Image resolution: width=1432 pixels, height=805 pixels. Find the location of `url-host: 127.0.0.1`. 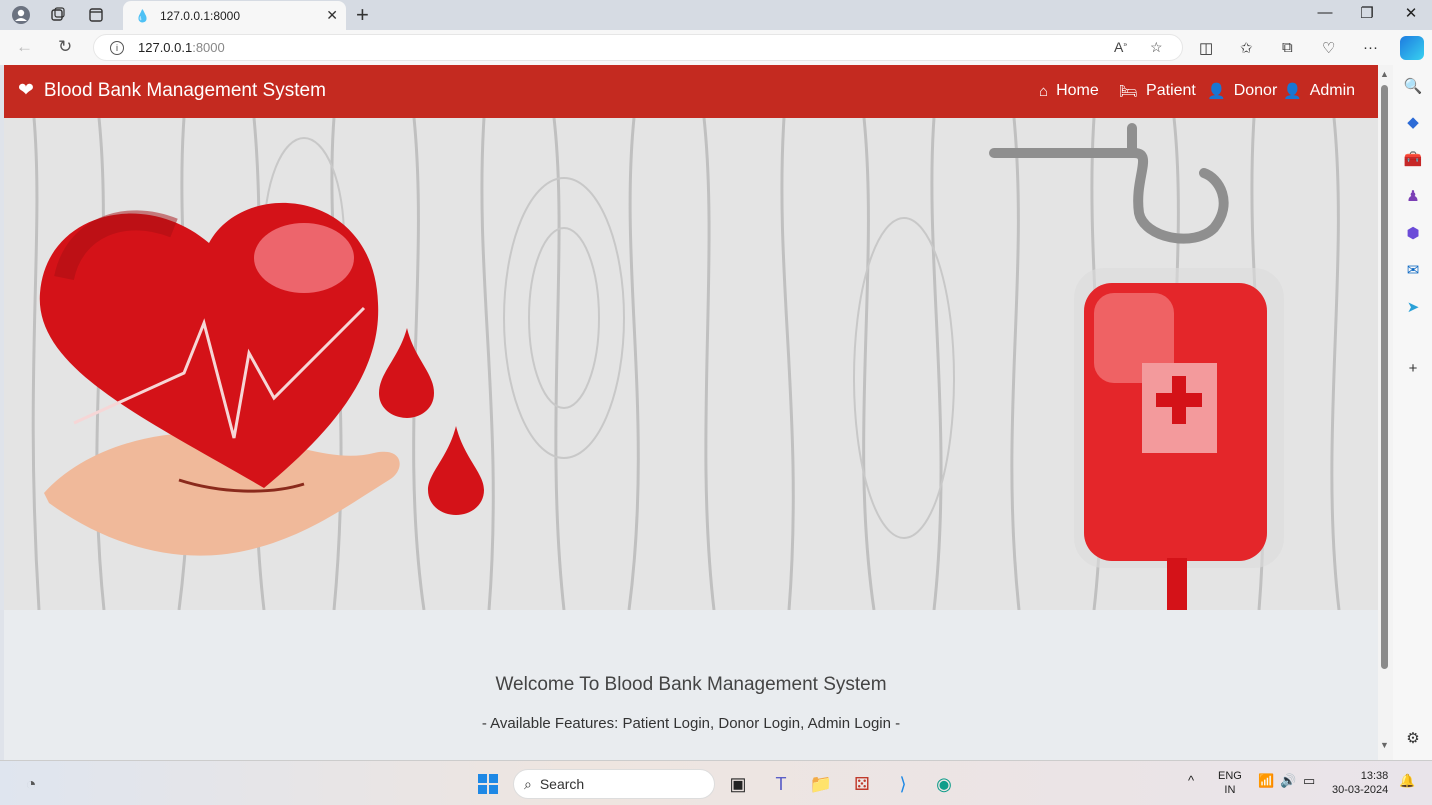

url-host: 127.0.0.1 is located at coordinates (165, 47).